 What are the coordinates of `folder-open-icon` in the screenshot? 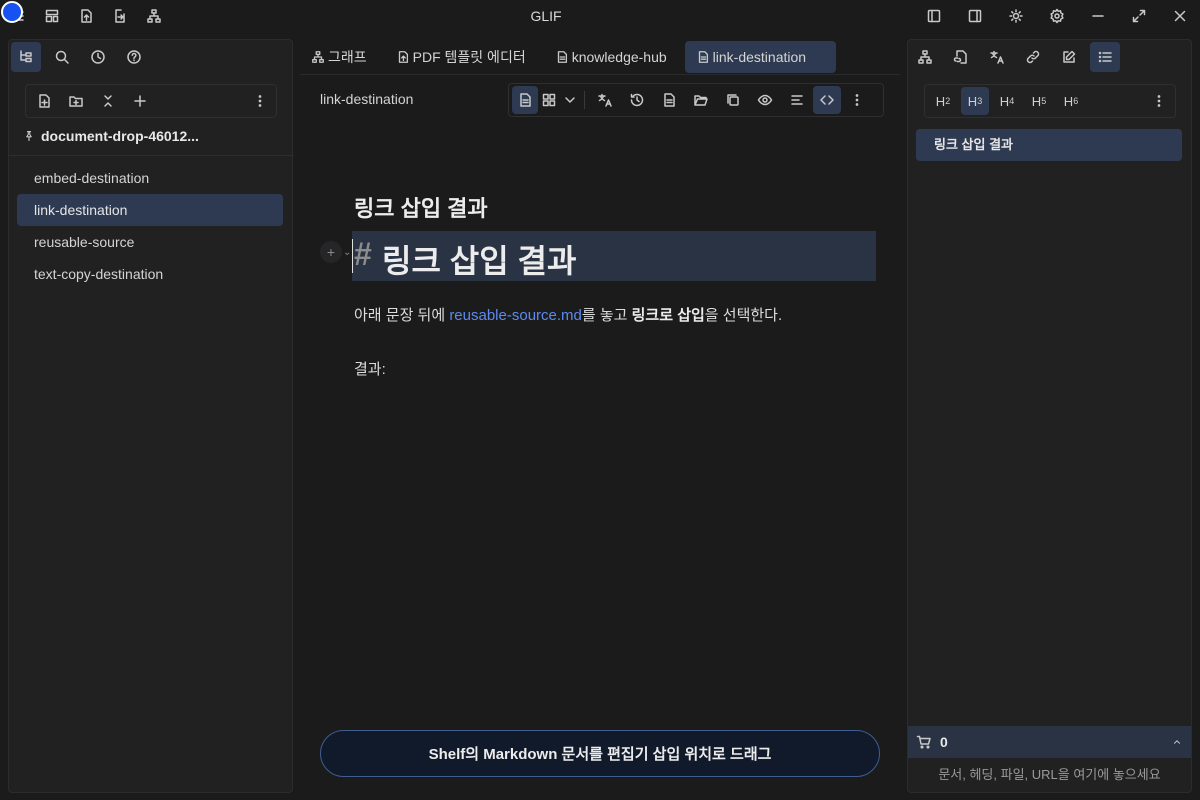 It's located at (701, 100).